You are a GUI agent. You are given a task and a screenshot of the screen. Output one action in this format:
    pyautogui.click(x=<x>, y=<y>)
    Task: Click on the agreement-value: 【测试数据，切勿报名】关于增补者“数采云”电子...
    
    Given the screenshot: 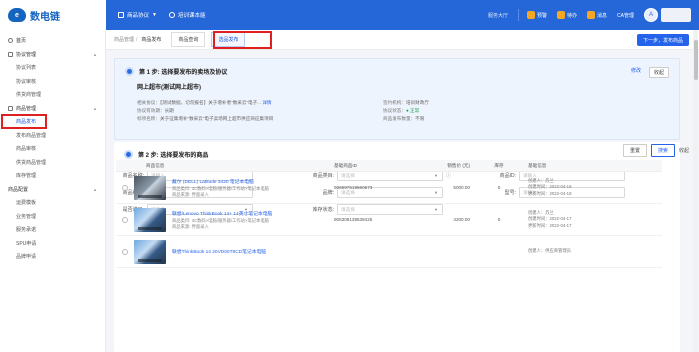 What is the action you would take?
    pyautogui.click(x=211, y=102)
    